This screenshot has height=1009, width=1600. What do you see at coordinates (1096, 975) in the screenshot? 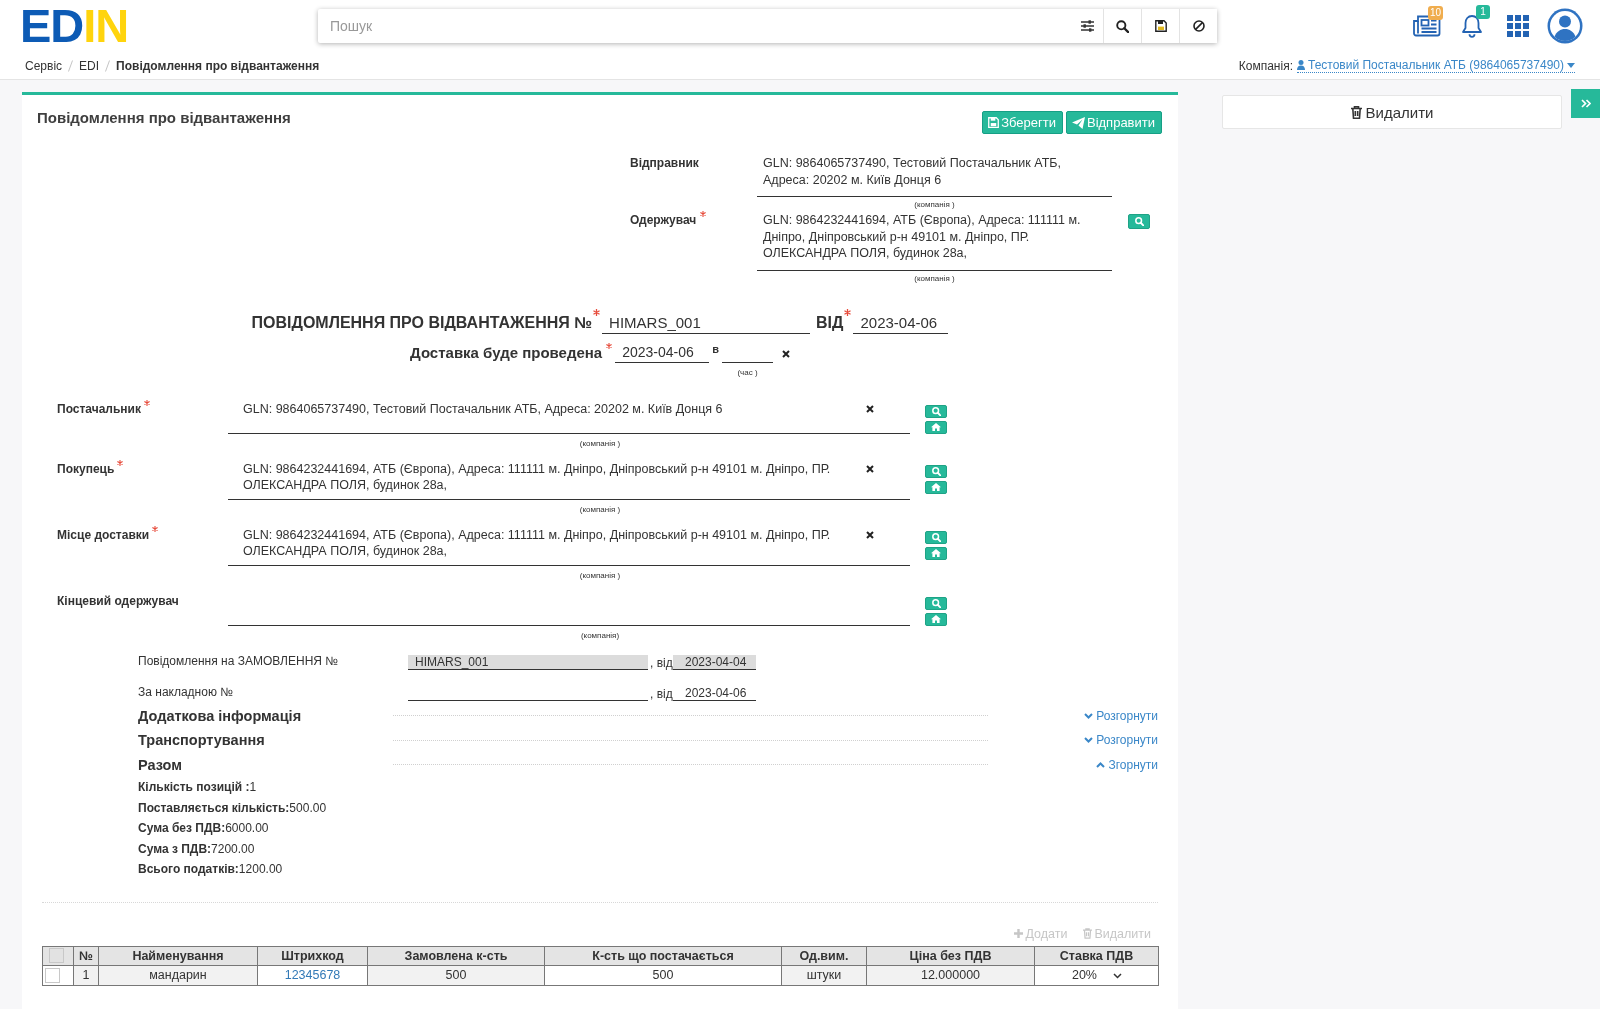
I see `vat-rate-select: 20%` at bounding box center [1096, 975].